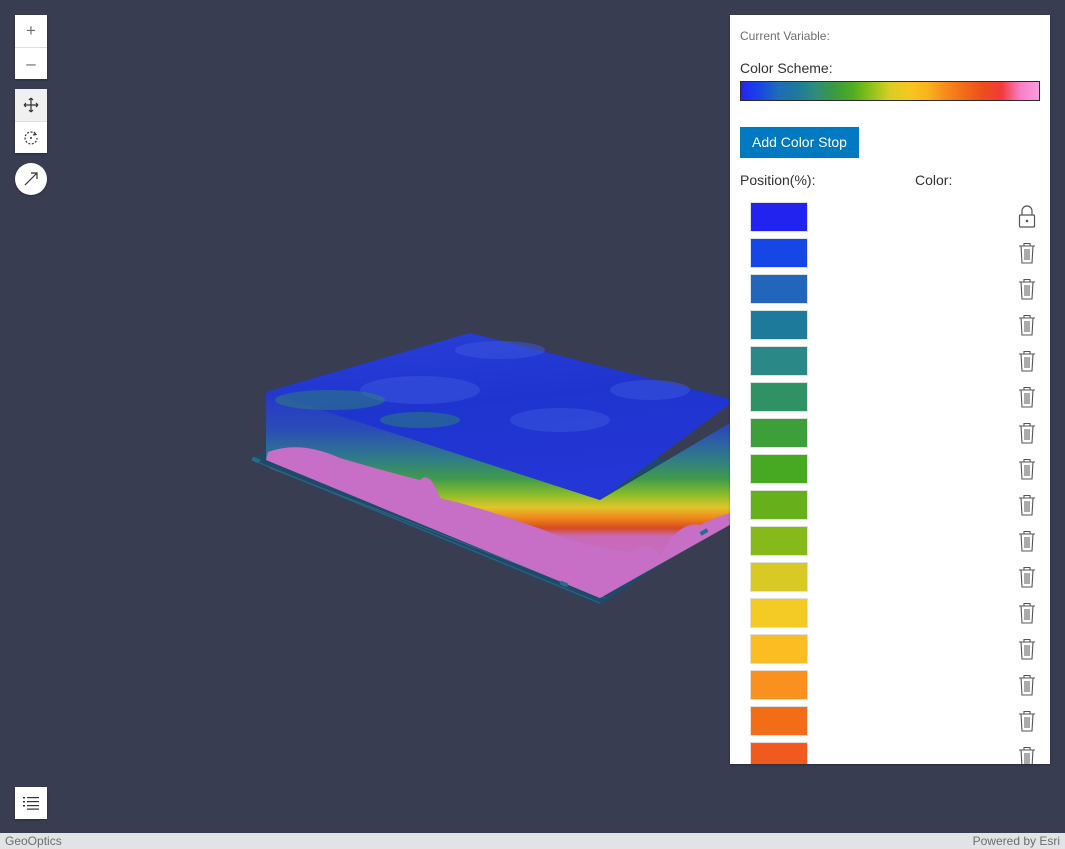 The height and width of the screenshot is (849, 1065). I want to click on rotate-button, so click(31, 137).